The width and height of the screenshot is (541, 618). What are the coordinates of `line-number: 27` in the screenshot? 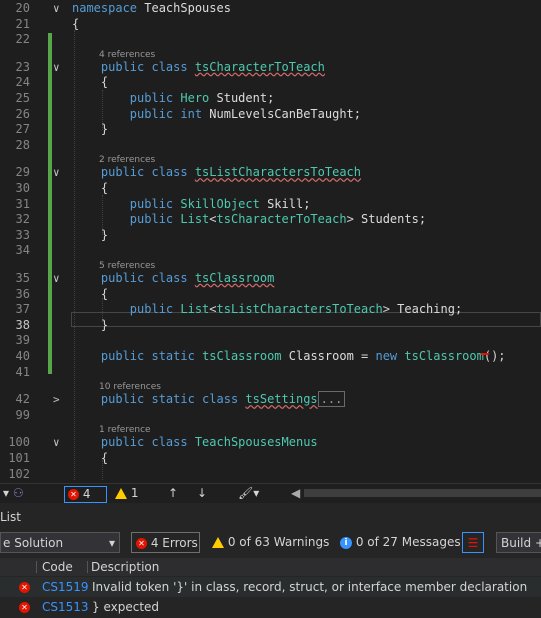 It's located at (22, 129).